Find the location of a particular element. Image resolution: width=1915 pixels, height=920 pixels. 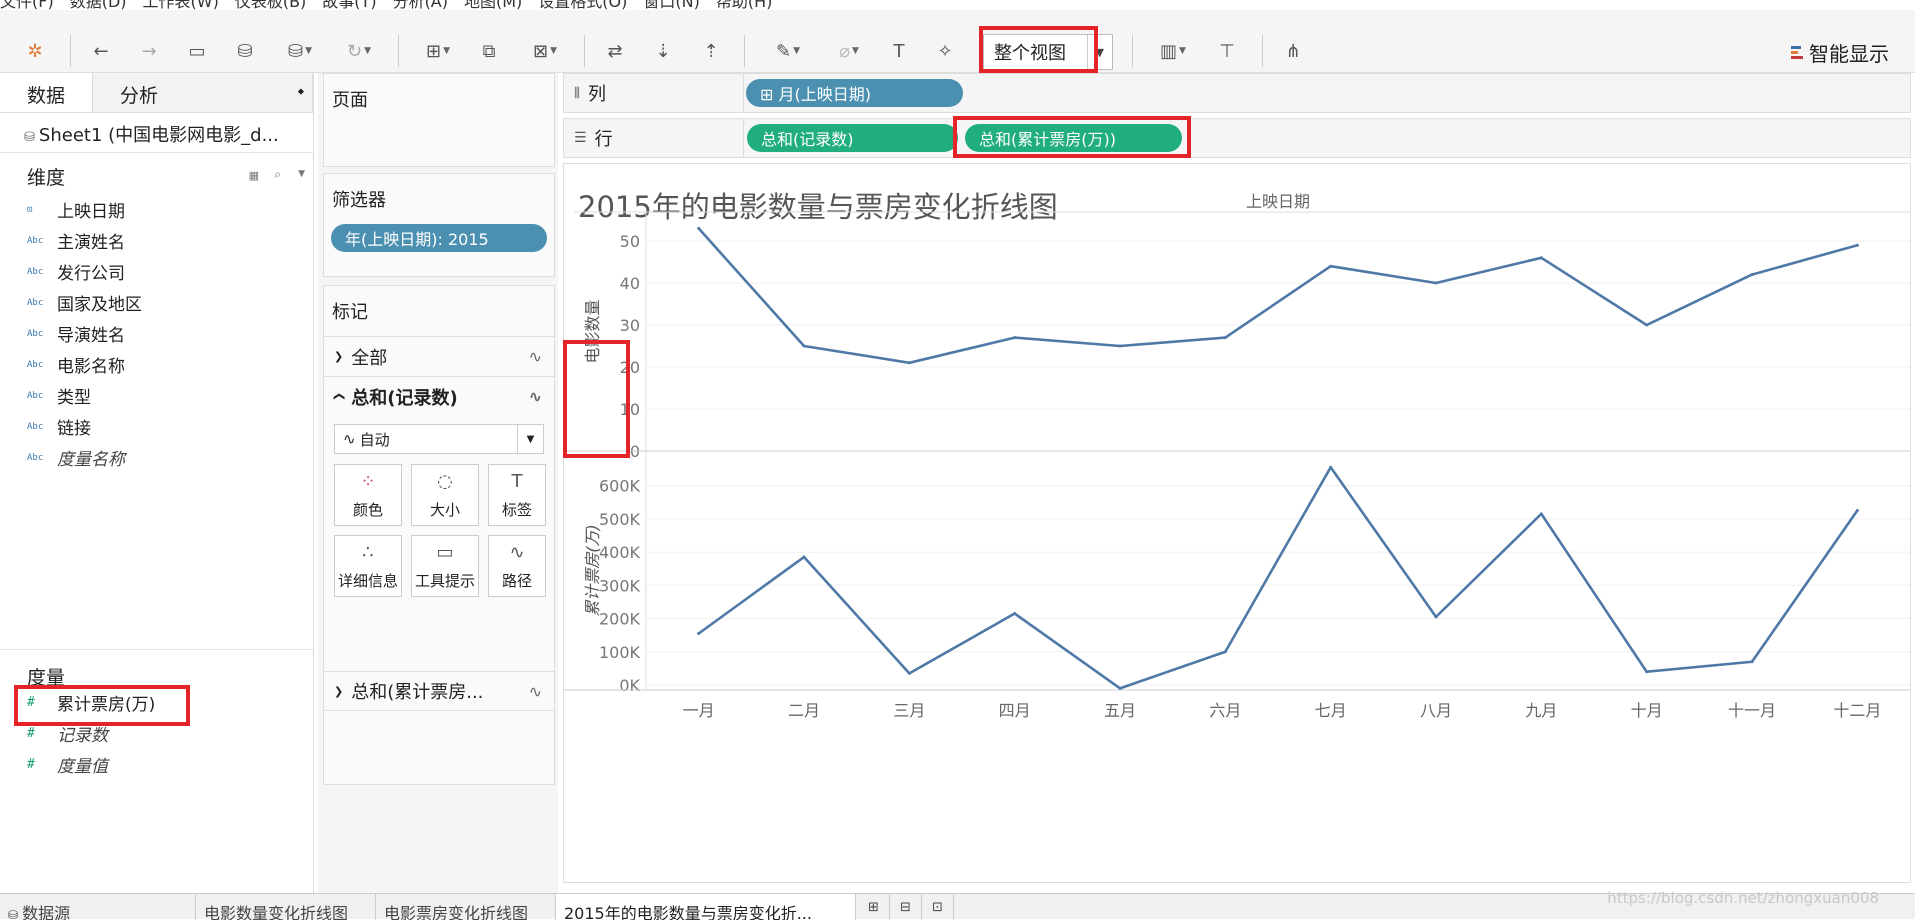

filters-card: 筛选器 年(上映日期): 2015 is located at coordinates (439, 225).